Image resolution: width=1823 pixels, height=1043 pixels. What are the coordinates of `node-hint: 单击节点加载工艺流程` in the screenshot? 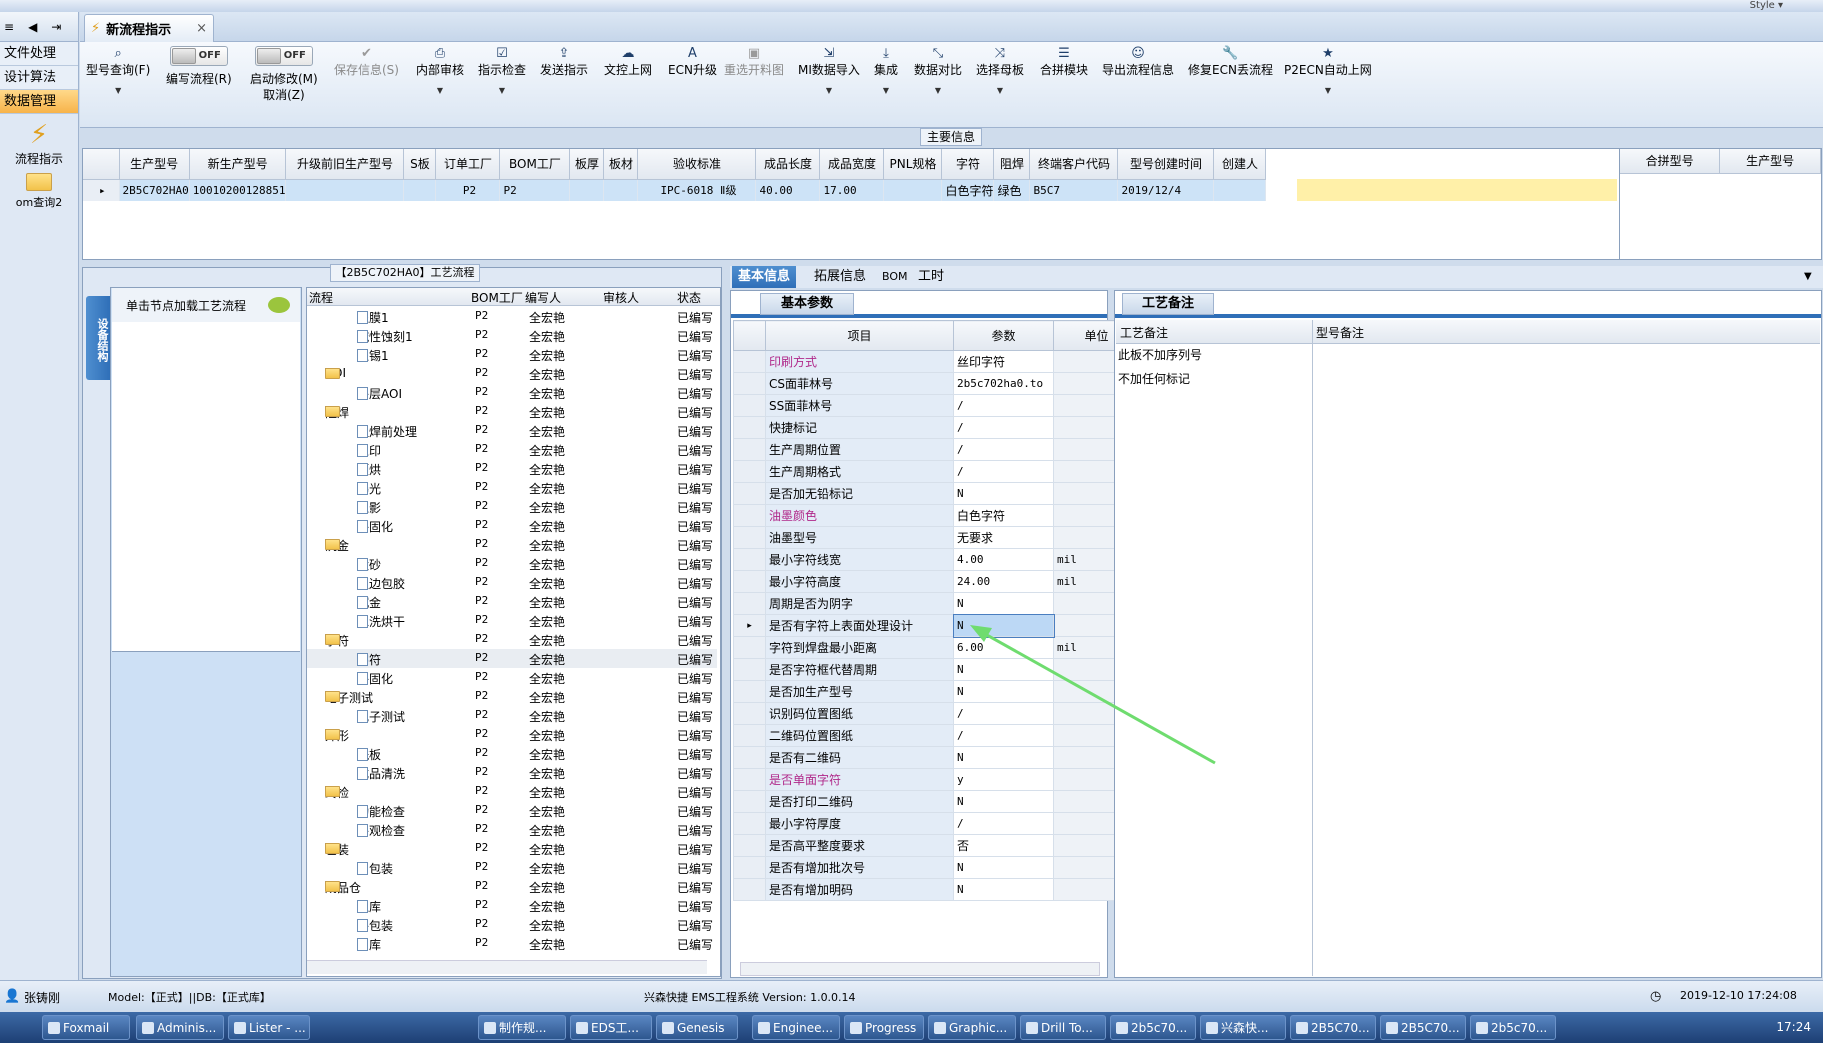 It's located at (206, 305).